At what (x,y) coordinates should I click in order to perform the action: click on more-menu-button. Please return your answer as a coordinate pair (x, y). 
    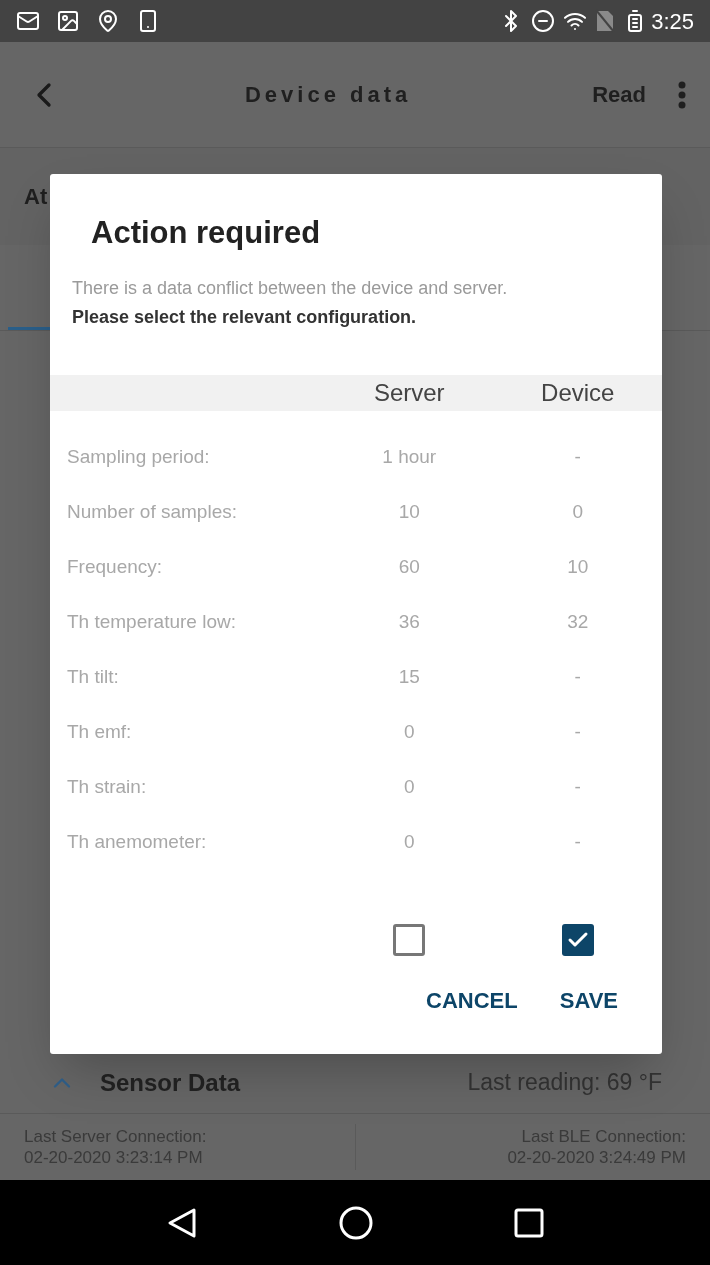
    Looking at the image, I should click on (682, 94).